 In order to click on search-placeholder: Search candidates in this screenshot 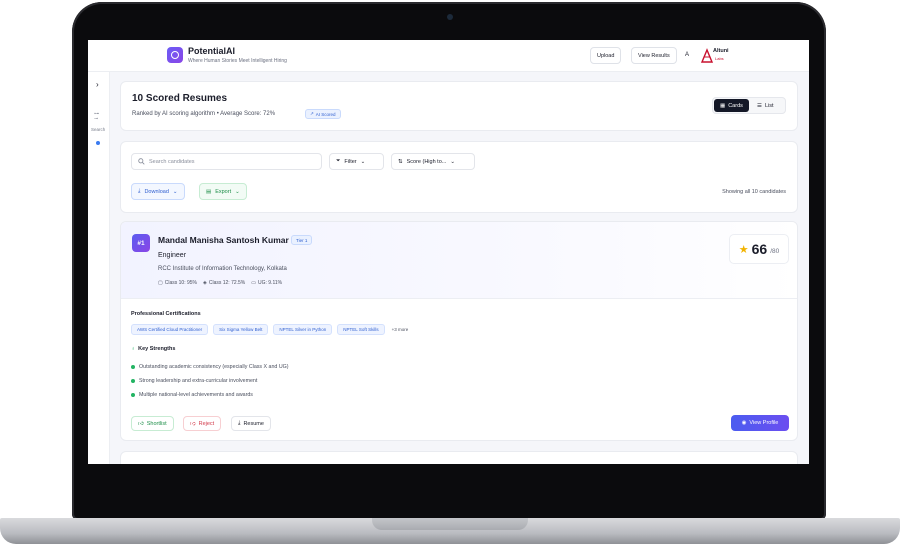, I will do `click(172, 161)`.